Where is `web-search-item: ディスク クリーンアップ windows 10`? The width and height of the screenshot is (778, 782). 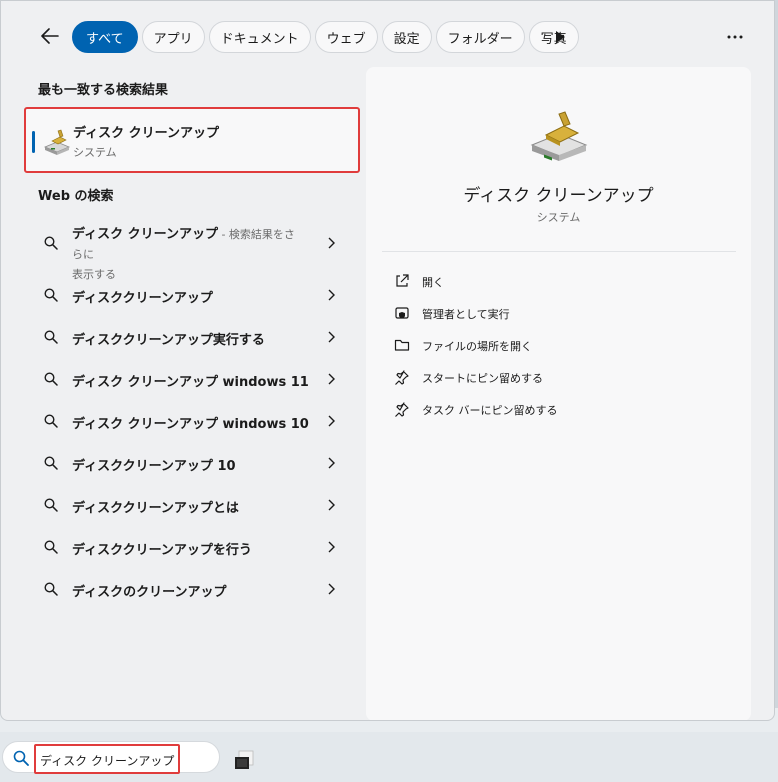 web-search-item: ディスク クリーンアップ windows 10 is located at coordinates (192, 421).